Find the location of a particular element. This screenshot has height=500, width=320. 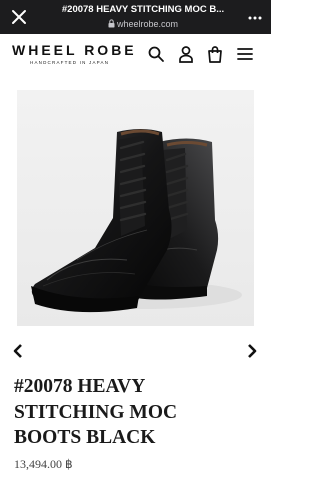

chevron-left-icon is located at coordinates (17, 351).